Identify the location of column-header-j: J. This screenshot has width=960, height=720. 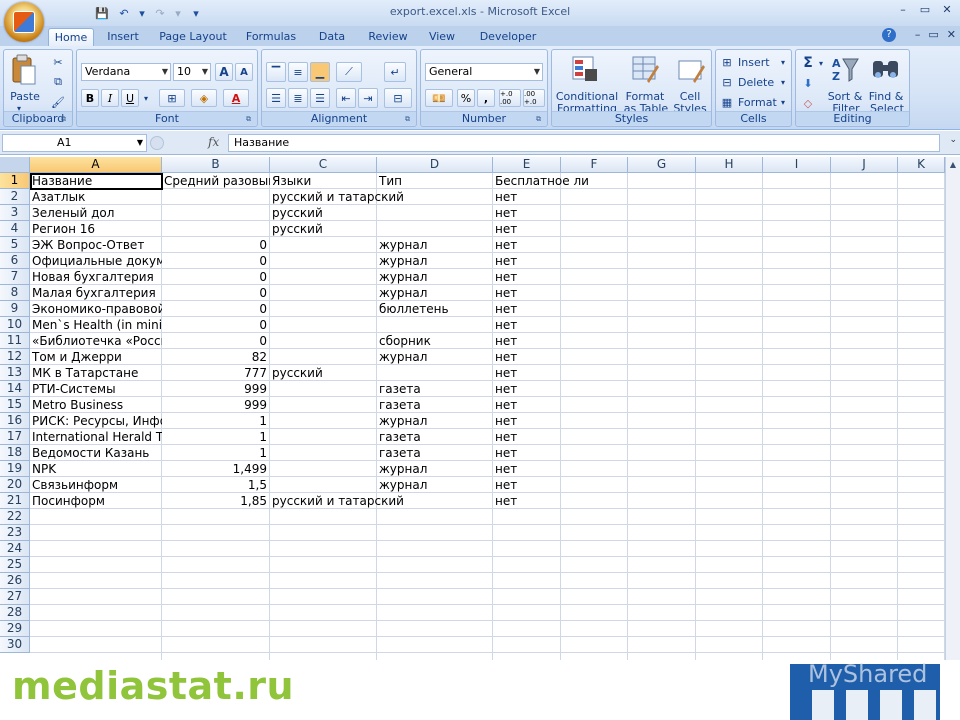
(864, 165).